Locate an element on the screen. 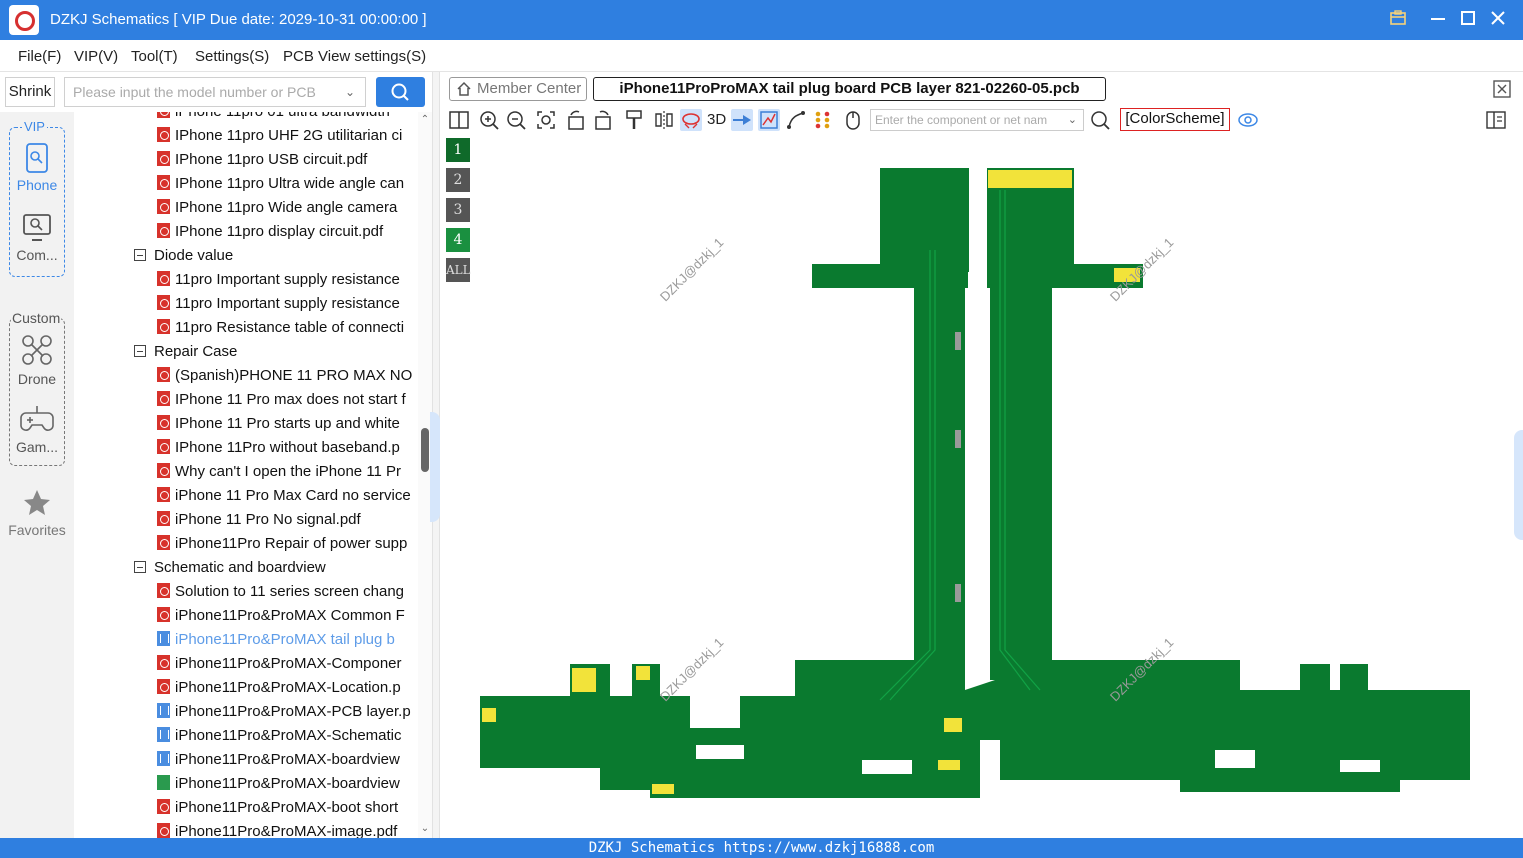 This screenshot has height=858, width=1523. zoom-out-icon is located at coordinates (516, 120).